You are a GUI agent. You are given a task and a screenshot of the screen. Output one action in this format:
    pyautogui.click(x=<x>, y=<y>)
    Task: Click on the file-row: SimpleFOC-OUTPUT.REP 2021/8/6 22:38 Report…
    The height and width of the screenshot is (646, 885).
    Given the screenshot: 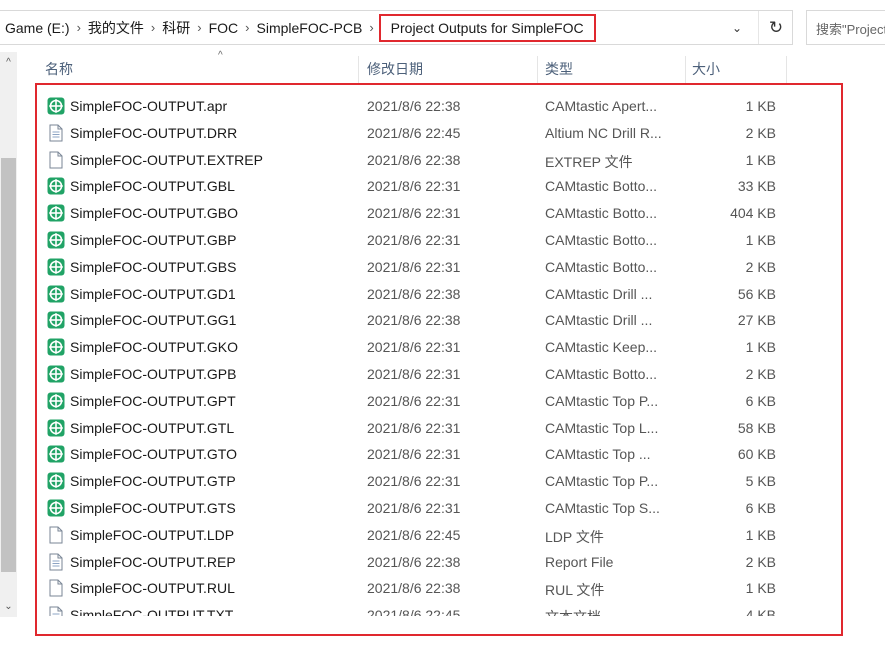 What is the action you would take?
    pyautogui.click(x=442, y=562)
    